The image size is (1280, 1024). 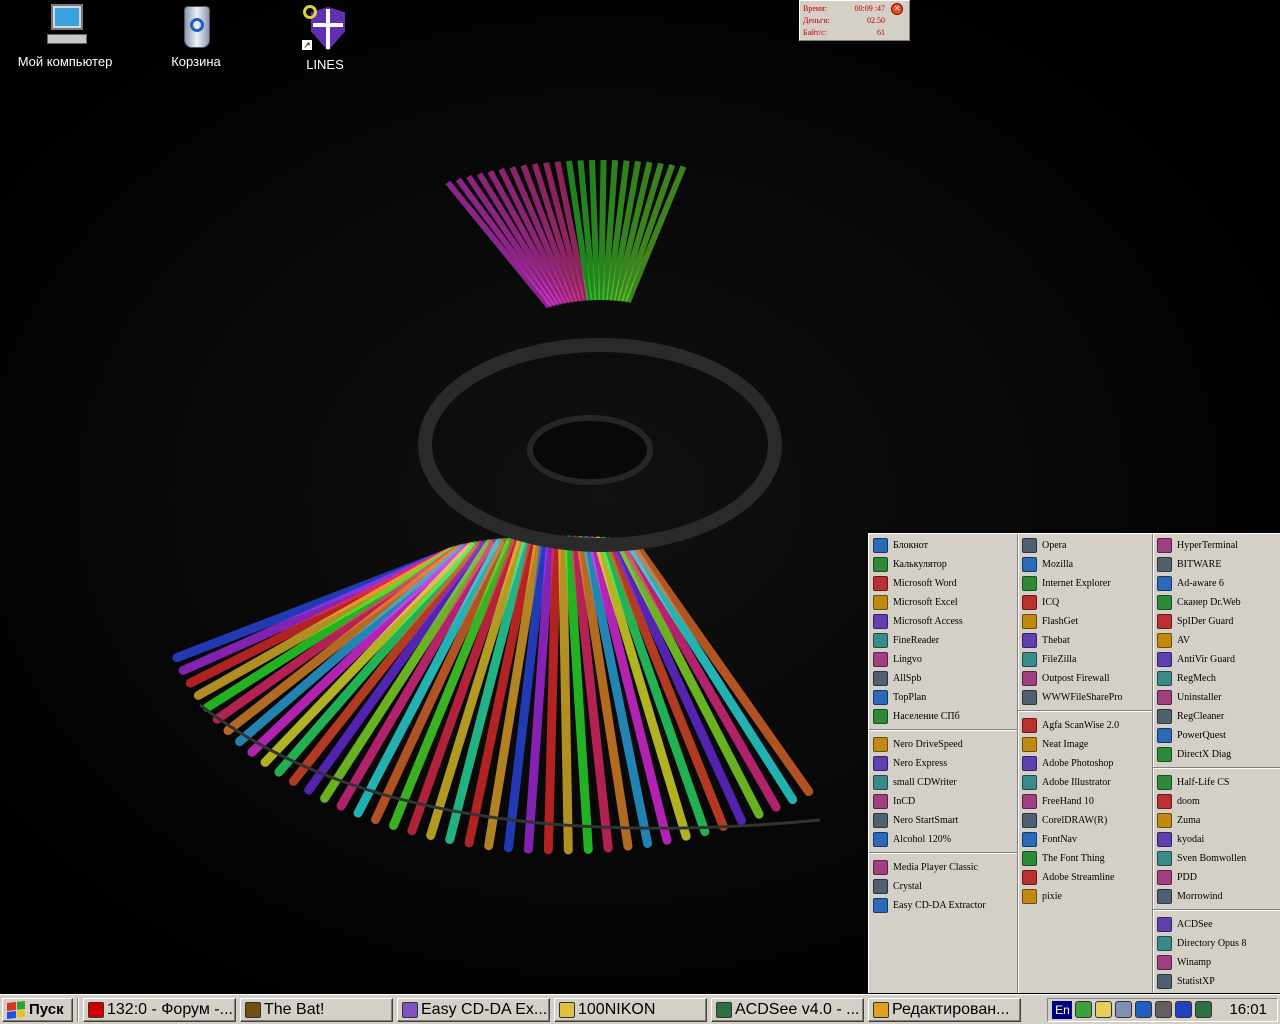 I want to click on globe-icon, so click(x=1144, y=1009).